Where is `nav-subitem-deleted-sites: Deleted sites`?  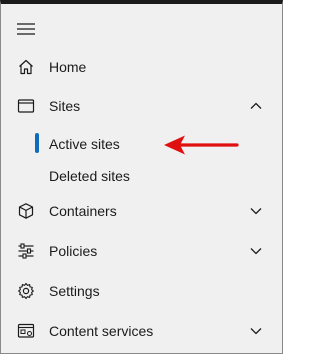 nav-subitem-deleted-sites: Deleted sites is located at coordinates (141, 176).